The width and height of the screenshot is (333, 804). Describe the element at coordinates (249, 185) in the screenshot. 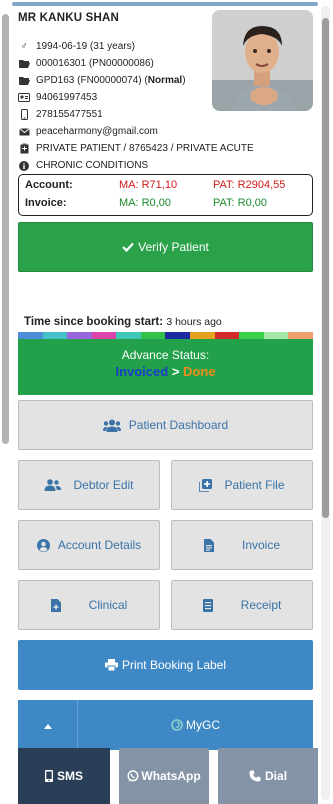

I see `account-pat-value: PAT: R2904,55` at that location.